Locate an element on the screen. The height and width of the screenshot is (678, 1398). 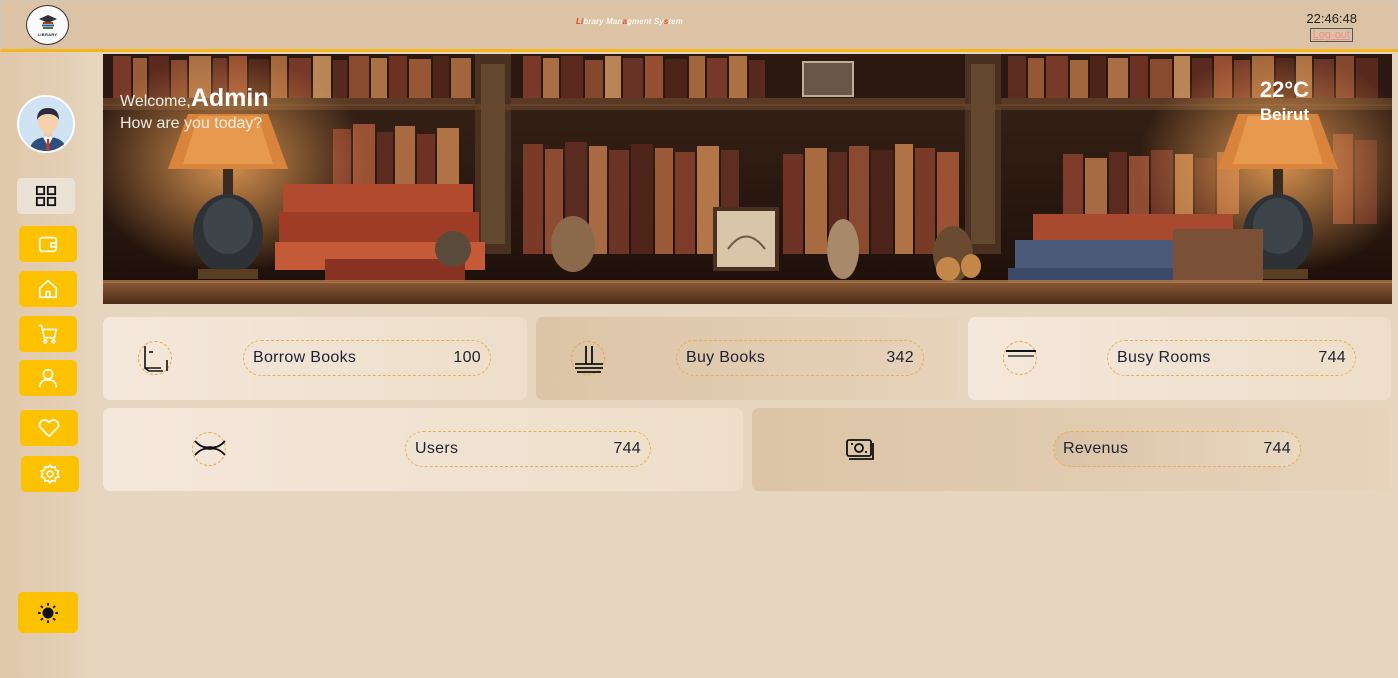
sidebar-item-user is located at coordinates (48, 378).